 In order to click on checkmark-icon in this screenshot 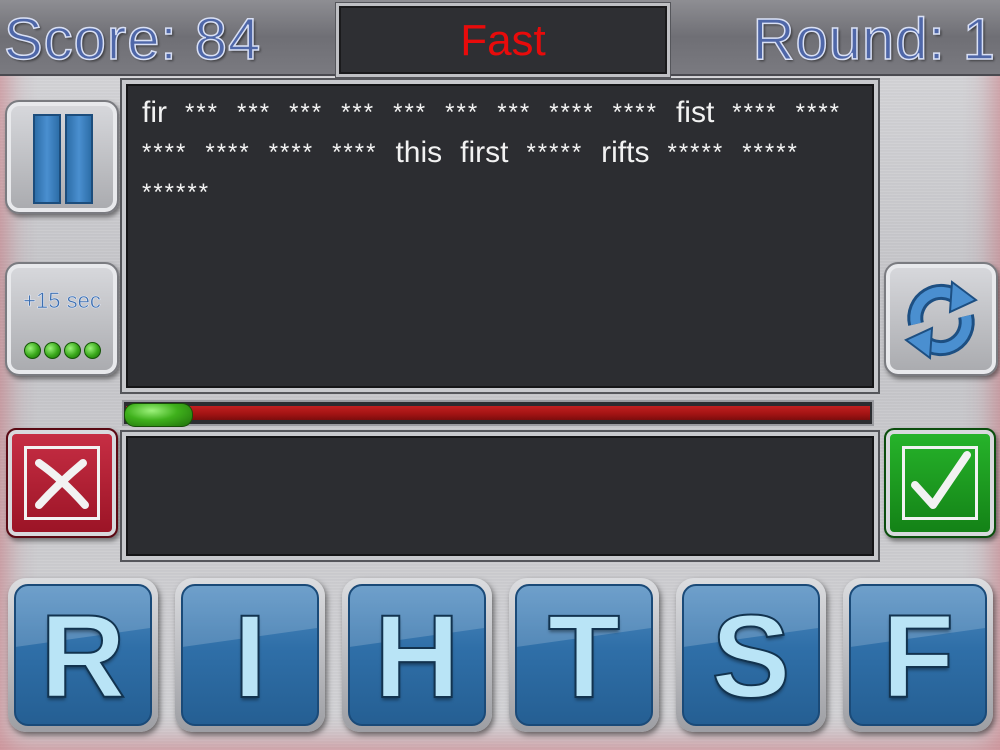, I will do `click(941, 480)`.